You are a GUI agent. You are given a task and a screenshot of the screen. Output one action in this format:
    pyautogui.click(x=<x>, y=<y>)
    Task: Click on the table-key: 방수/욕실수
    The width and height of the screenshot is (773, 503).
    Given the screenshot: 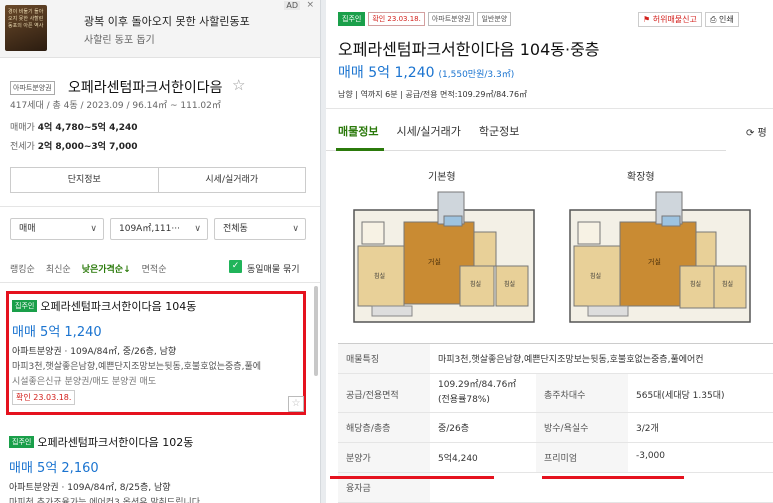 What is the action you would take?
    pyautogui.click(x=582, y=427)
    